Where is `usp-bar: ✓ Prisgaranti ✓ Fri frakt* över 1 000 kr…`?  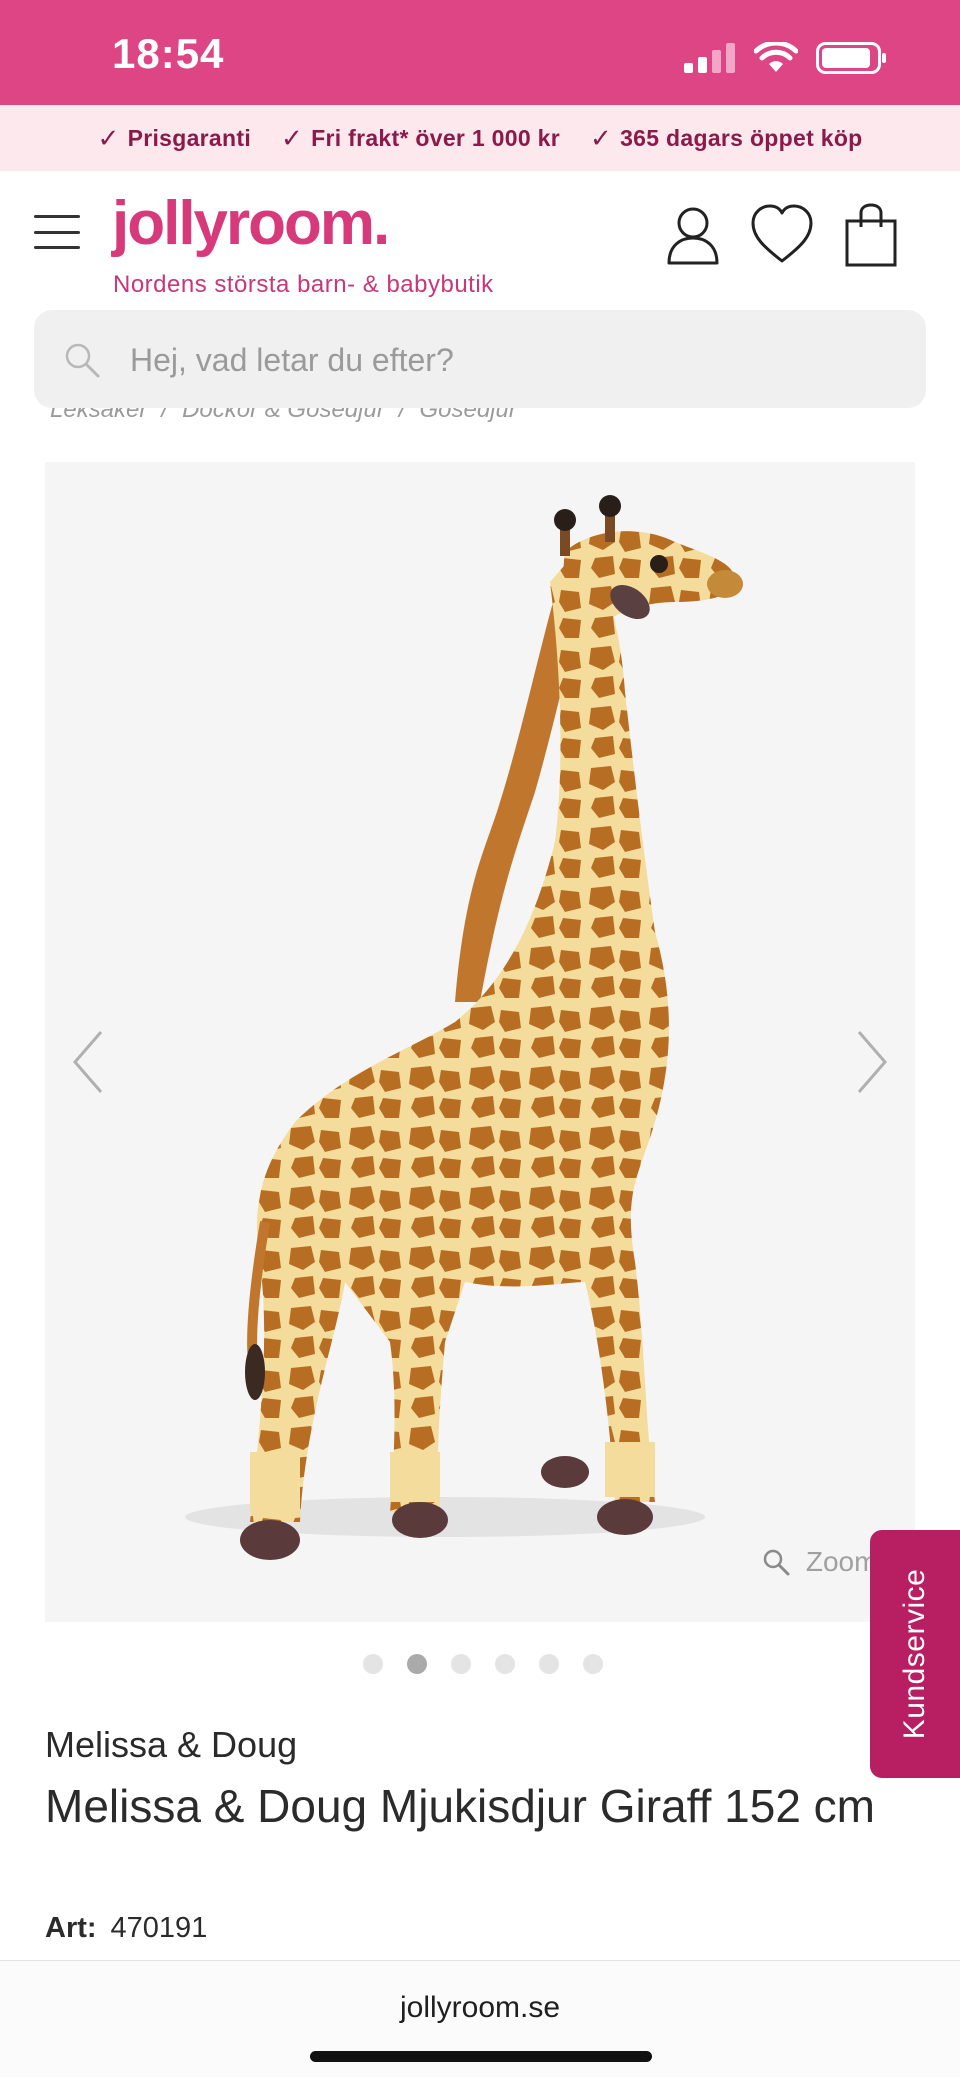 usp-bar: ✓ Prisgaranti ✓ Fri frakt* över 1 000 kr… is located at coordinates (480, 138).